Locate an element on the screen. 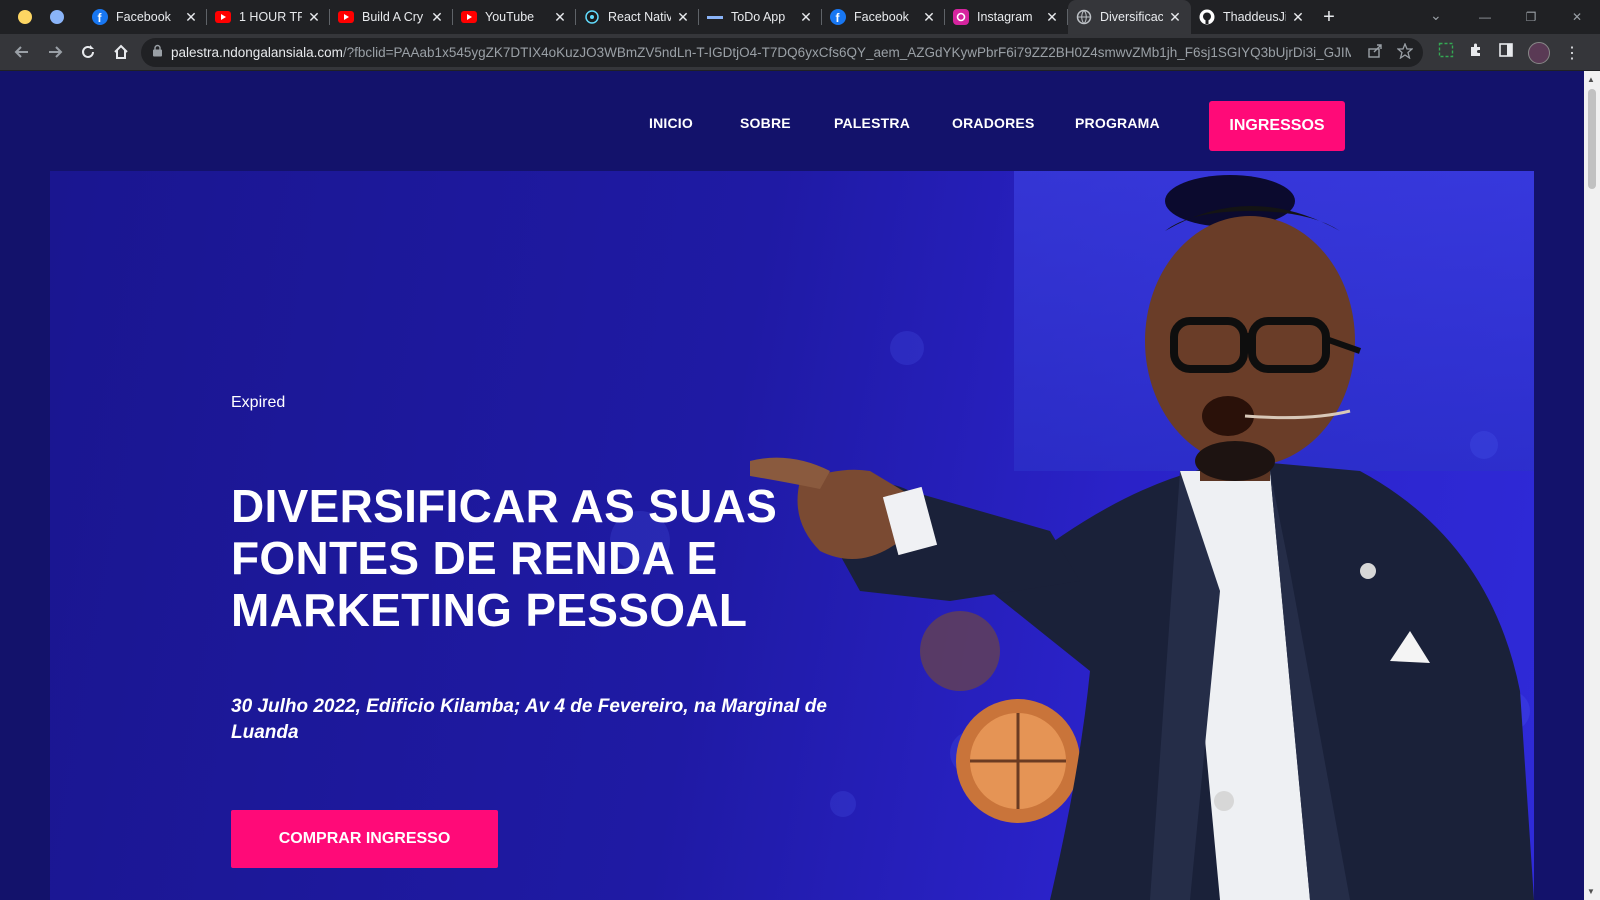  browser-tab: ThaddeusJi ✕ is located at coordinates (1252, 17).